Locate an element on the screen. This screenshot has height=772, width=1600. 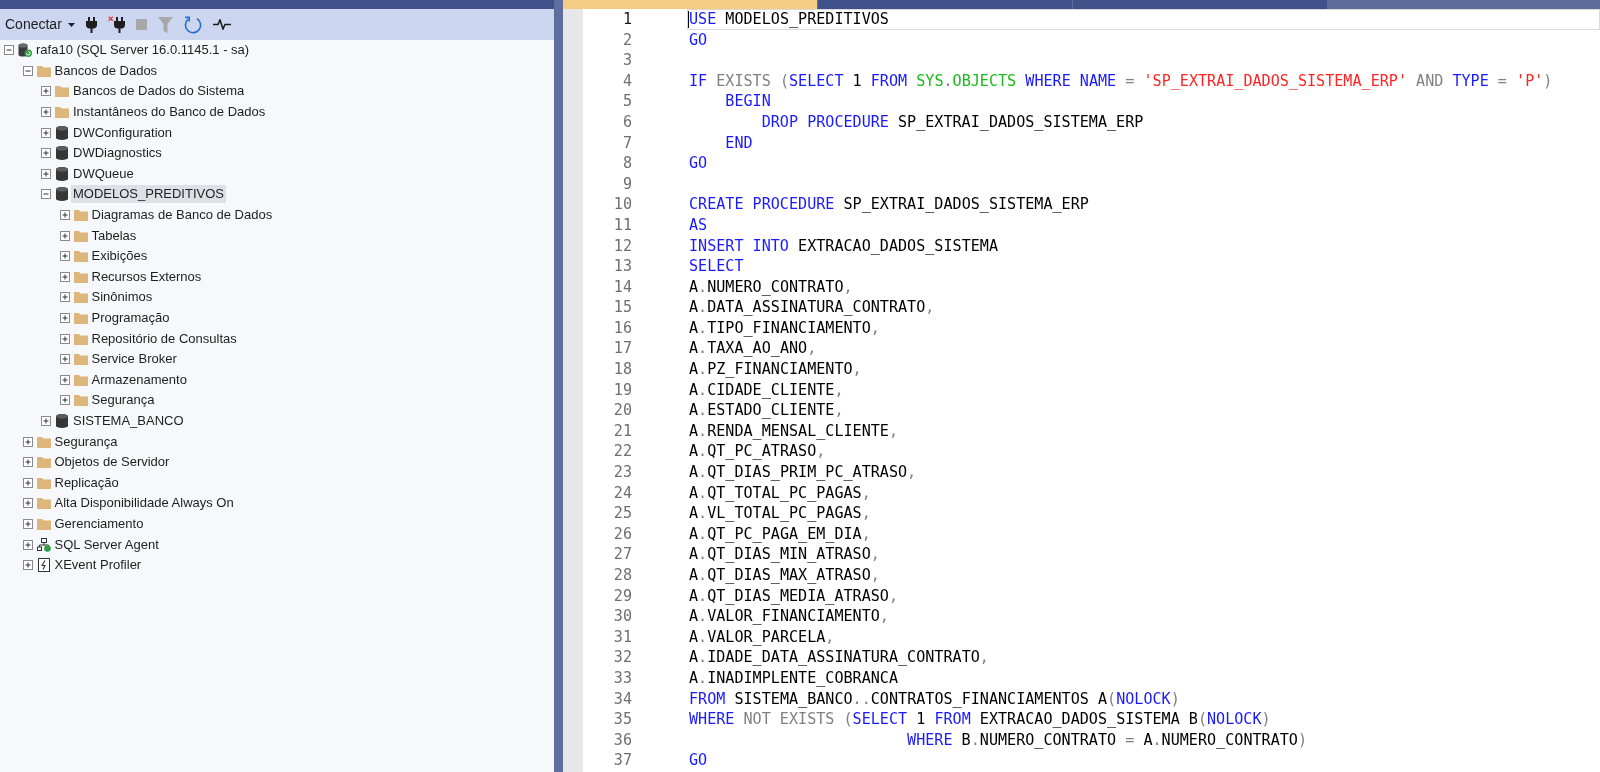
plug-icon is located at coordinates (91, 24).